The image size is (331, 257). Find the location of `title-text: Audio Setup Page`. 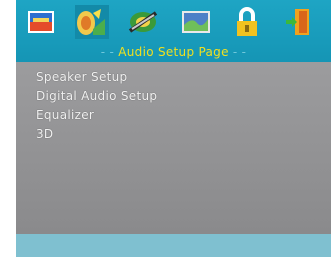

title-text: Audio Setup Page is located at coordinates (173, 52).